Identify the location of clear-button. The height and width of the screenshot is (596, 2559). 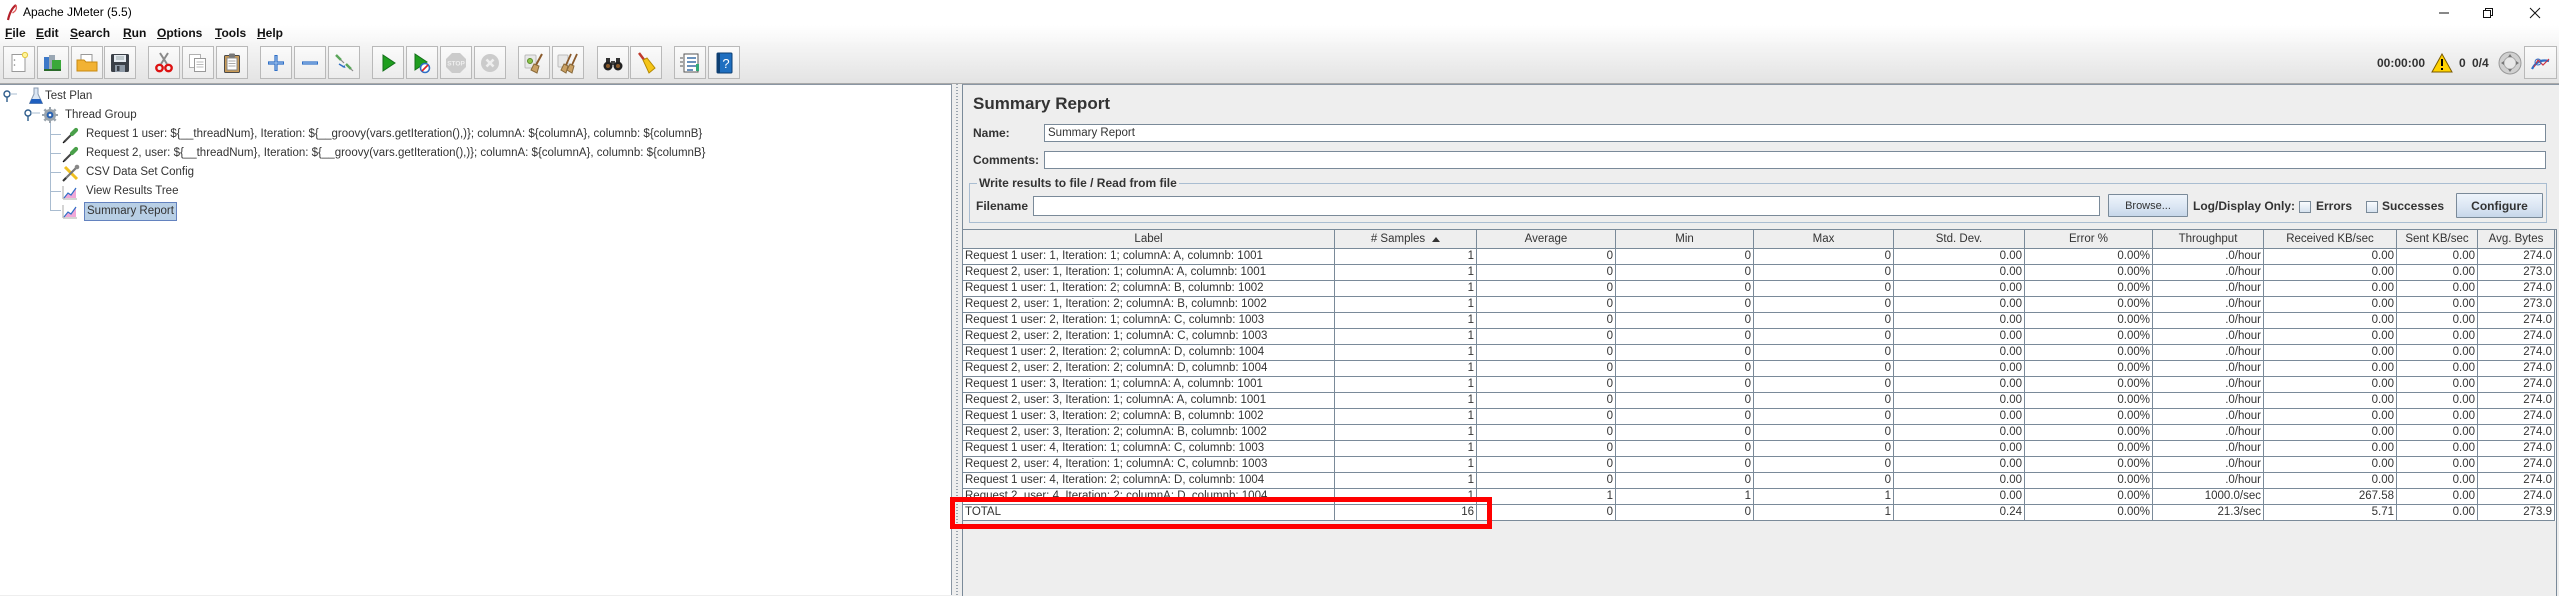
(534, 62).